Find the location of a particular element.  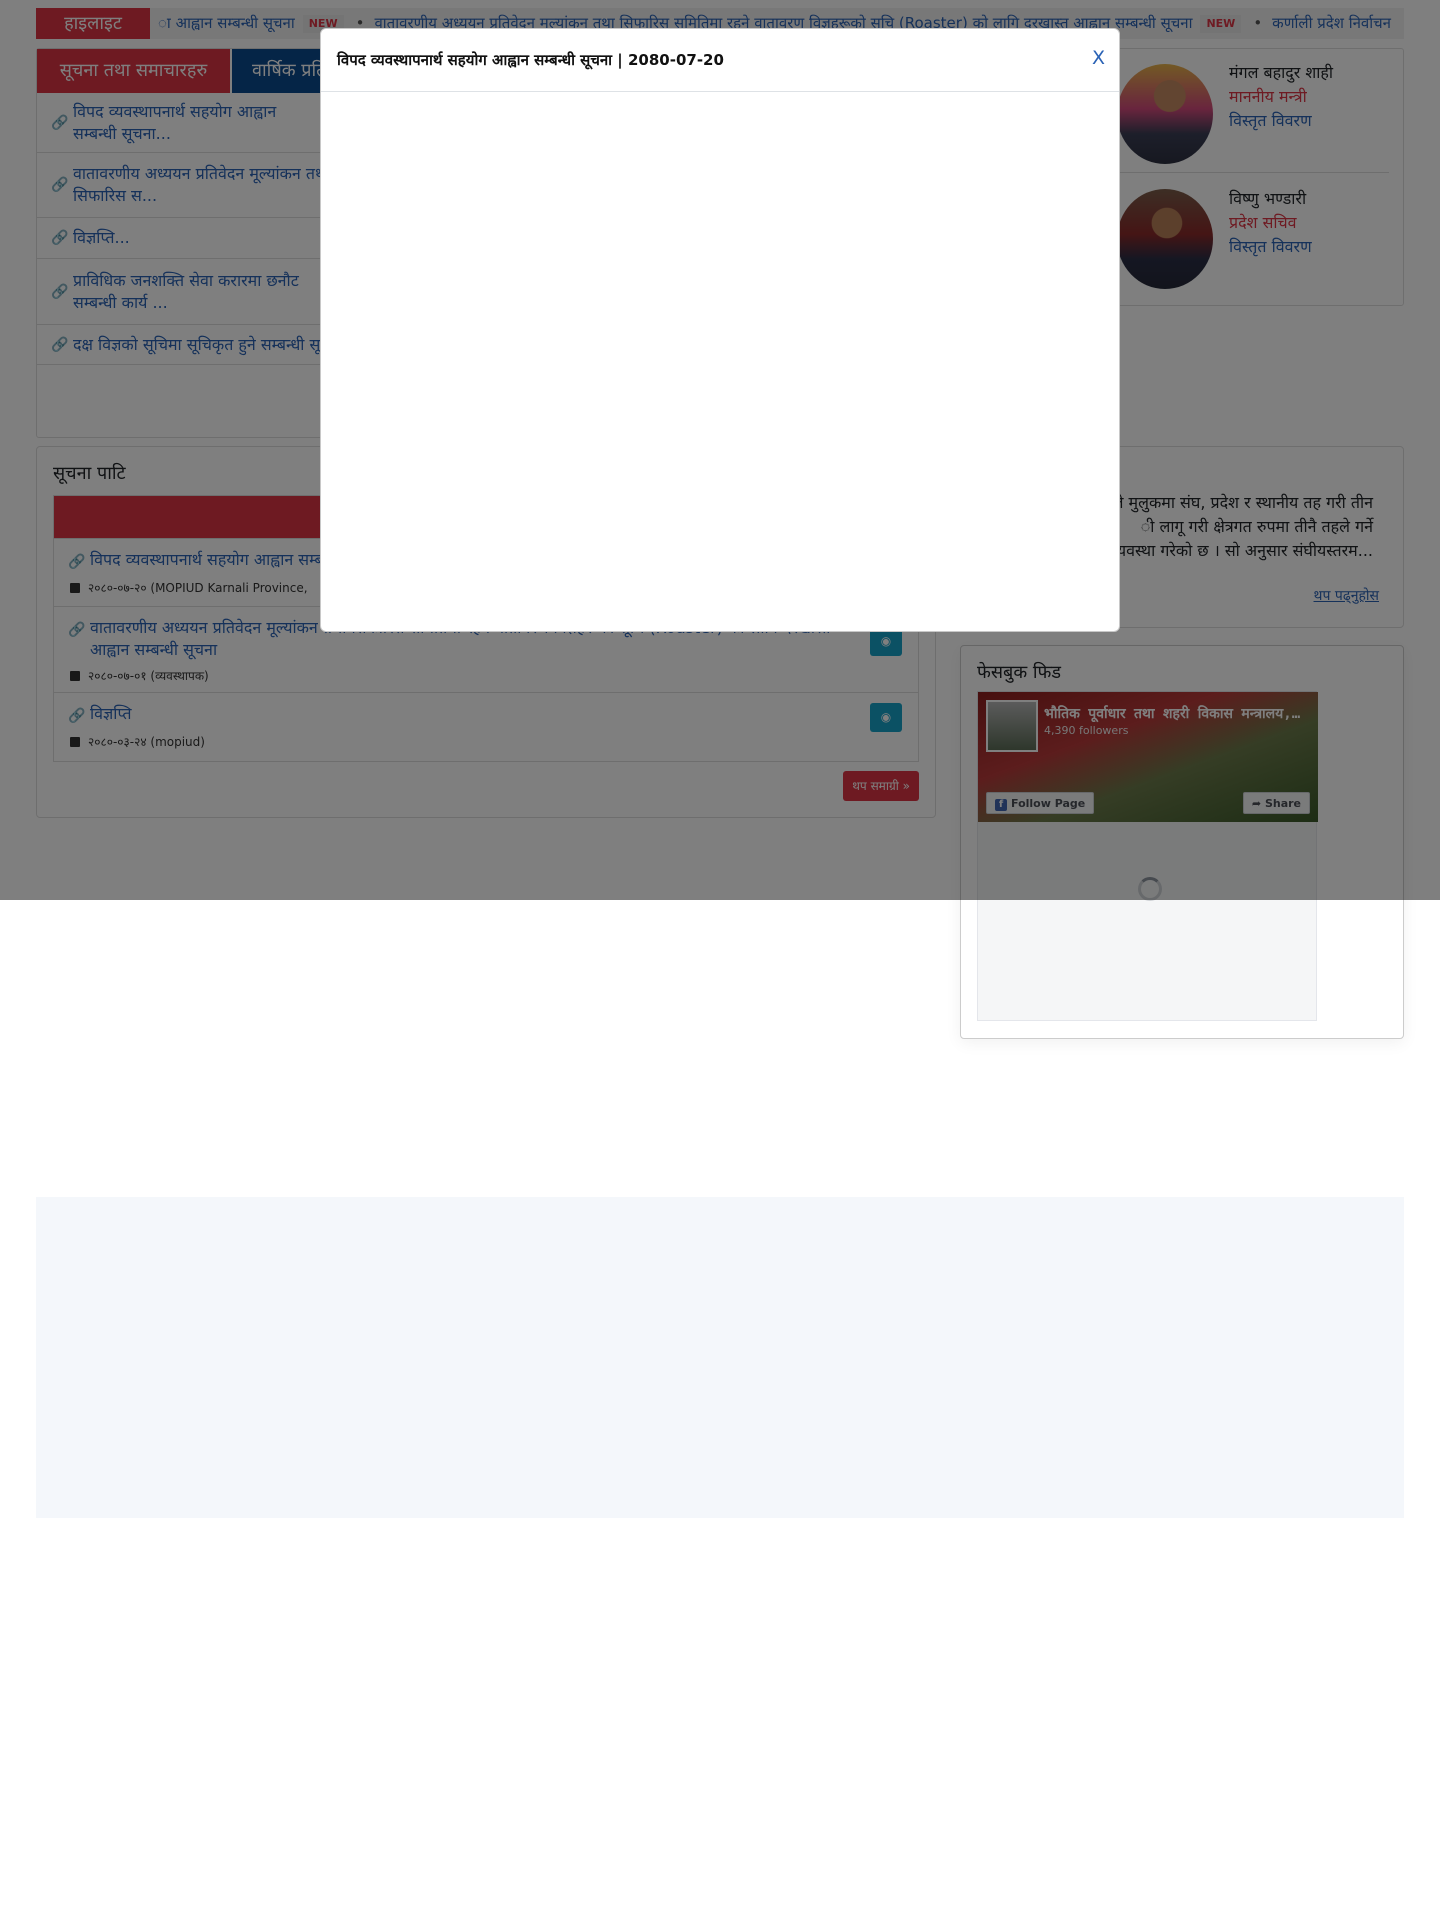

modal-close-button: X is located at coordinates (1098, 58).